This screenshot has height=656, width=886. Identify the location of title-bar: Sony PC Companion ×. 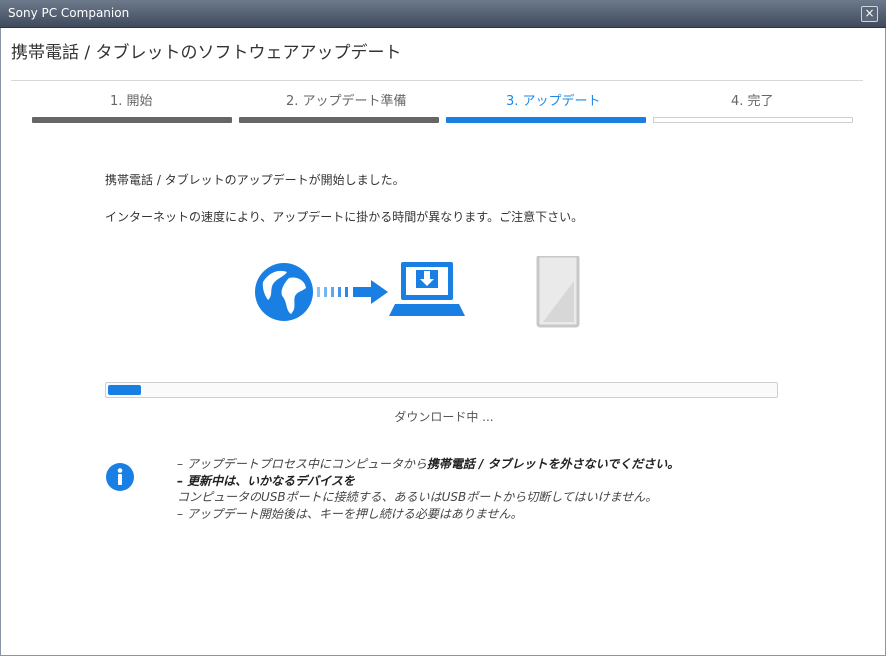
(443, 14).